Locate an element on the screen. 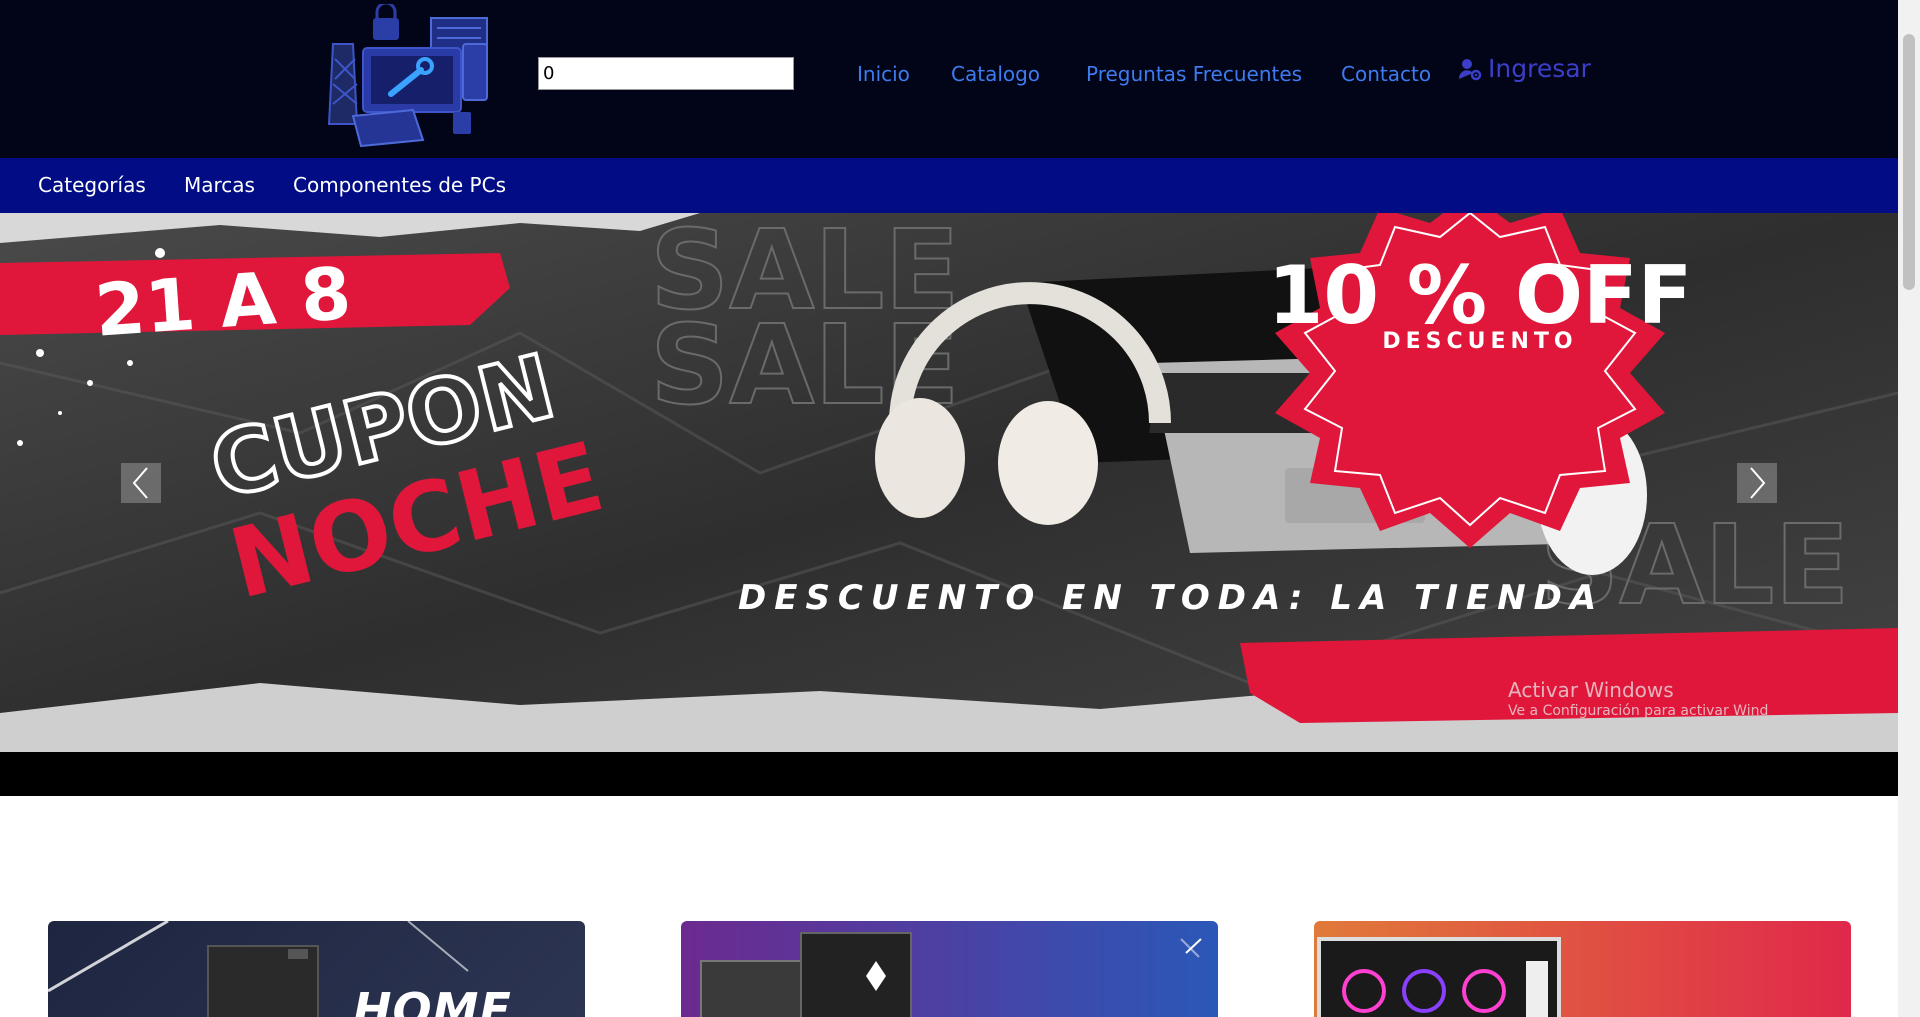 This screenshot has width=1920, height=1017. nav-inicio: Inicio is located at coordinates (883, 74).